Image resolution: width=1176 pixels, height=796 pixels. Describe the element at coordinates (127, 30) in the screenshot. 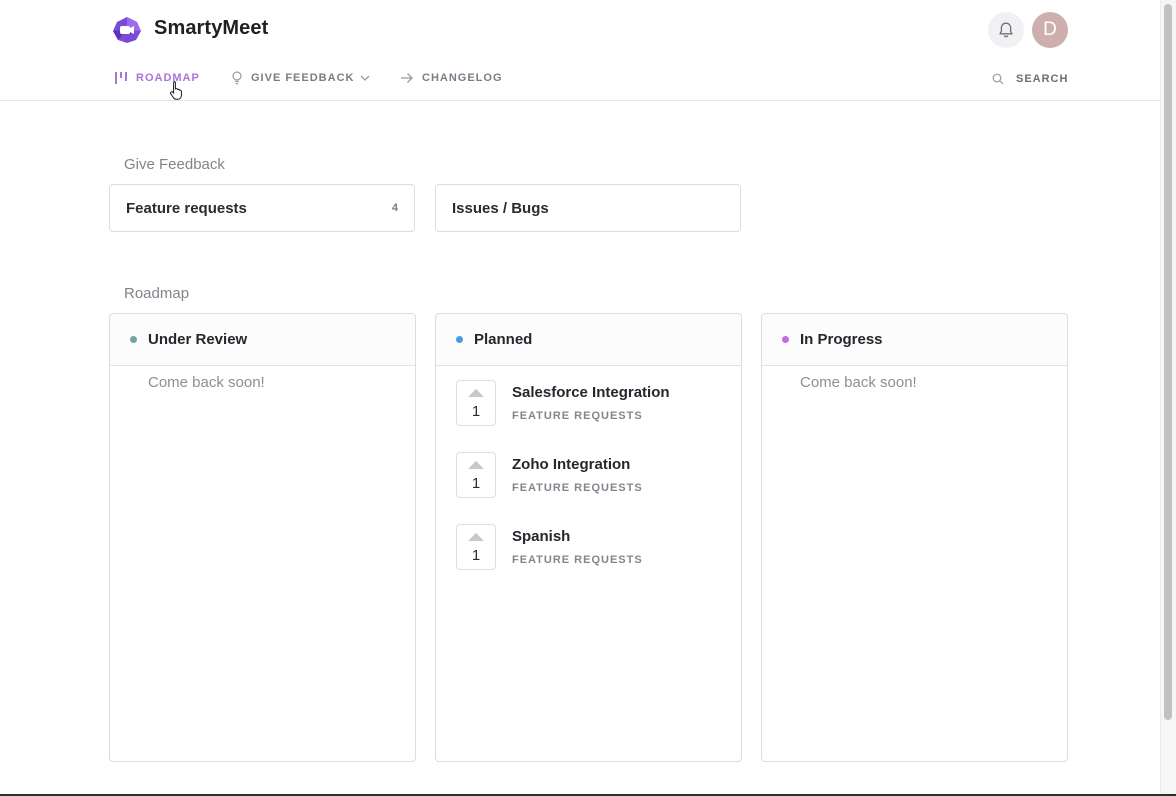

I see `smartymeet-logo` at that location.